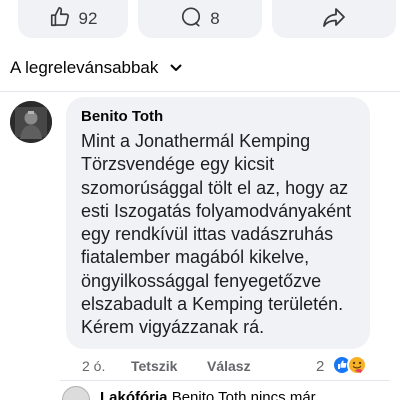  Describe the element at coordinates (93, 366) in the screenshot. I see `comment-timestamp: 2 ó.` at that location.